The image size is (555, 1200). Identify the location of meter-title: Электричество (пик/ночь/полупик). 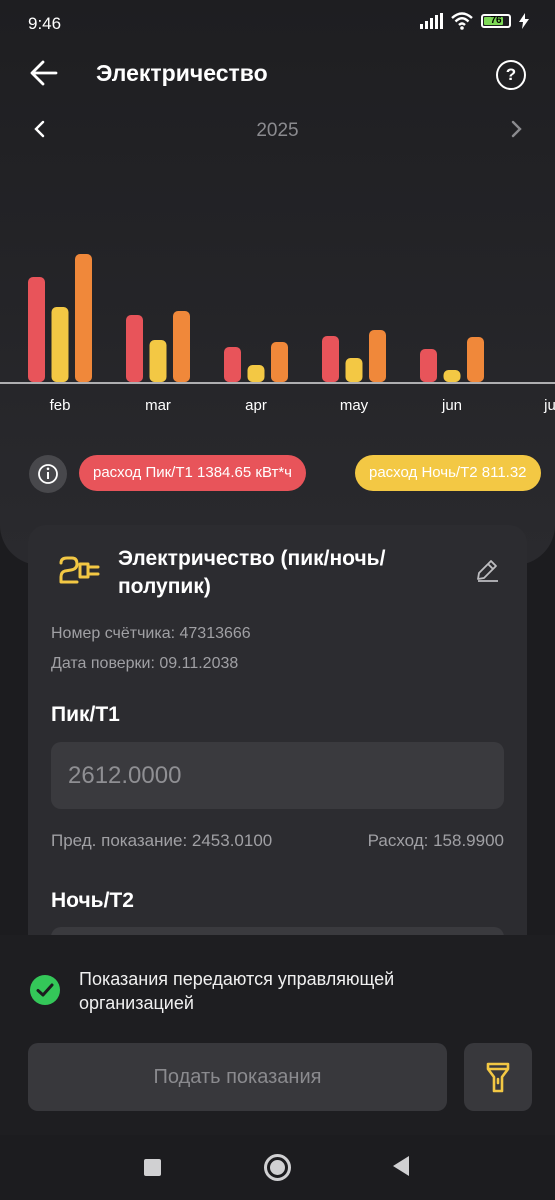
(252, 572).